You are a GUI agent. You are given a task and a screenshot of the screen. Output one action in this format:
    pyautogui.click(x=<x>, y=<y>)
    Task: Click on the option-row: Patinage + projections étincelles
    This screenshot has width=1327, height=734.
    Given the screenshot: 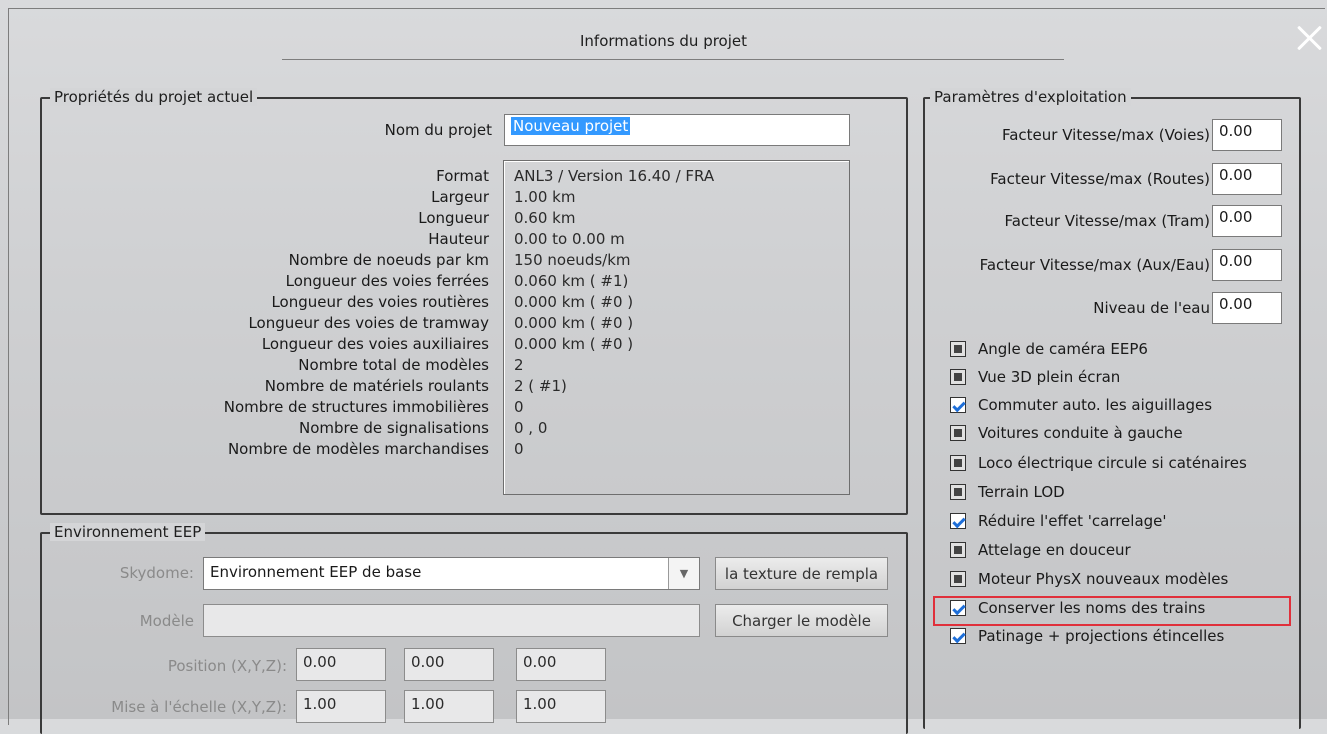 What is the action you would take?
    pyautogui.click(x=1087, y=636)
    